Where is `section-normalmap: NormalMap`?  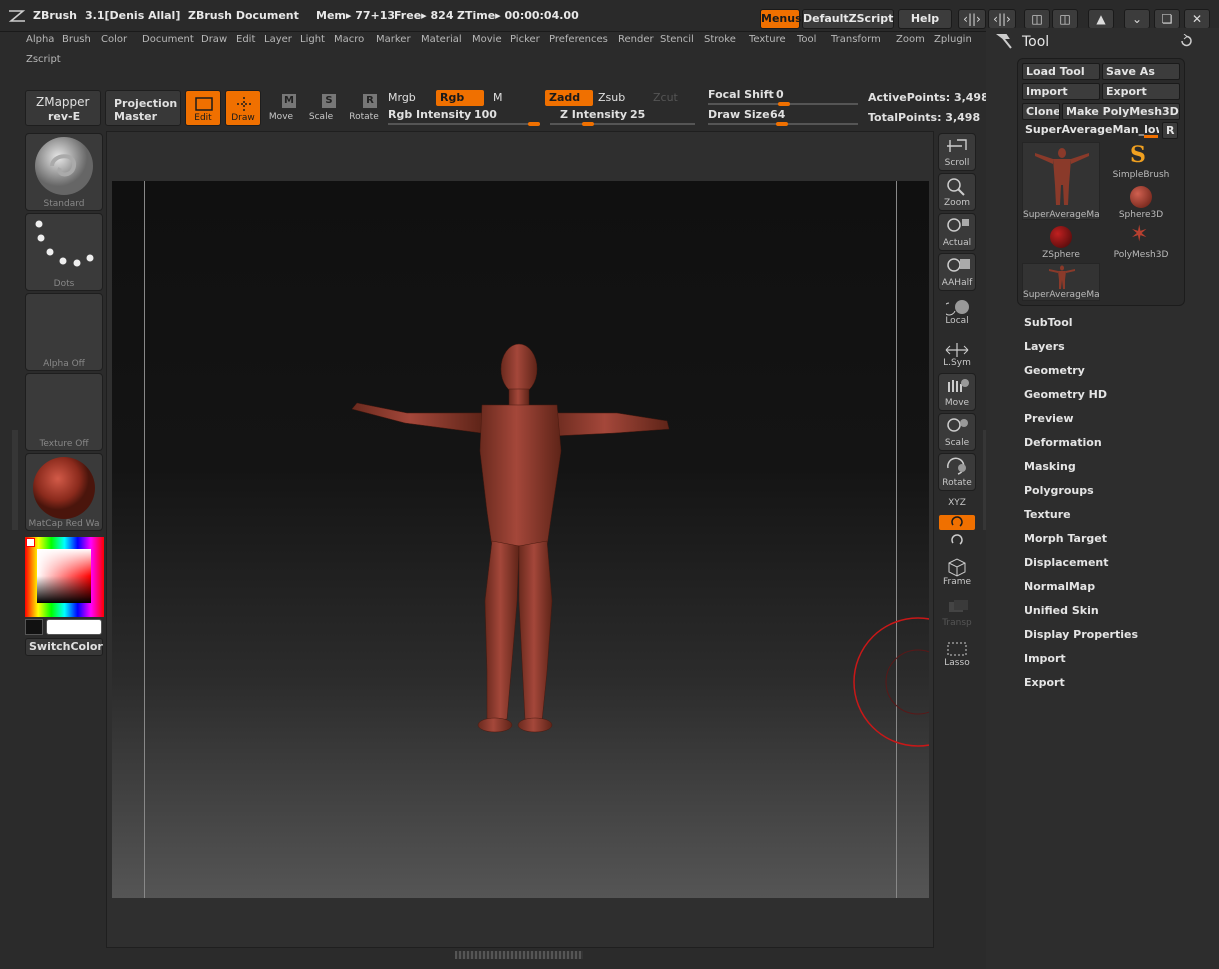
section-normalmap: NormalMap is located at coordinates (1059, 586).